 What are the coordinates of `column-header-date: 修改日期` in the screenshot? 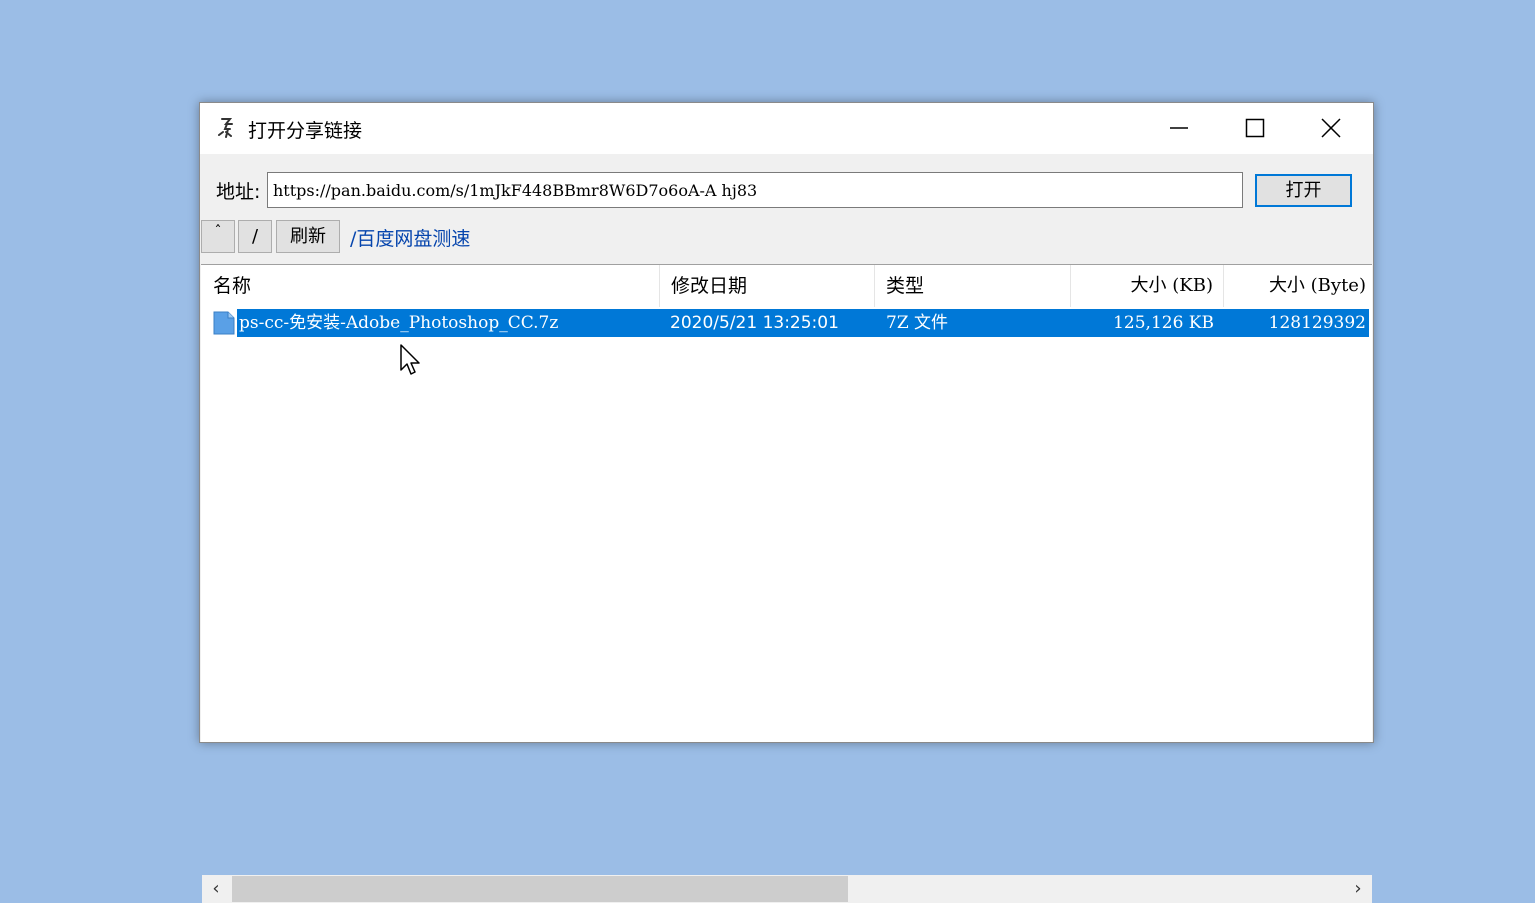 It's located at (767, 286).